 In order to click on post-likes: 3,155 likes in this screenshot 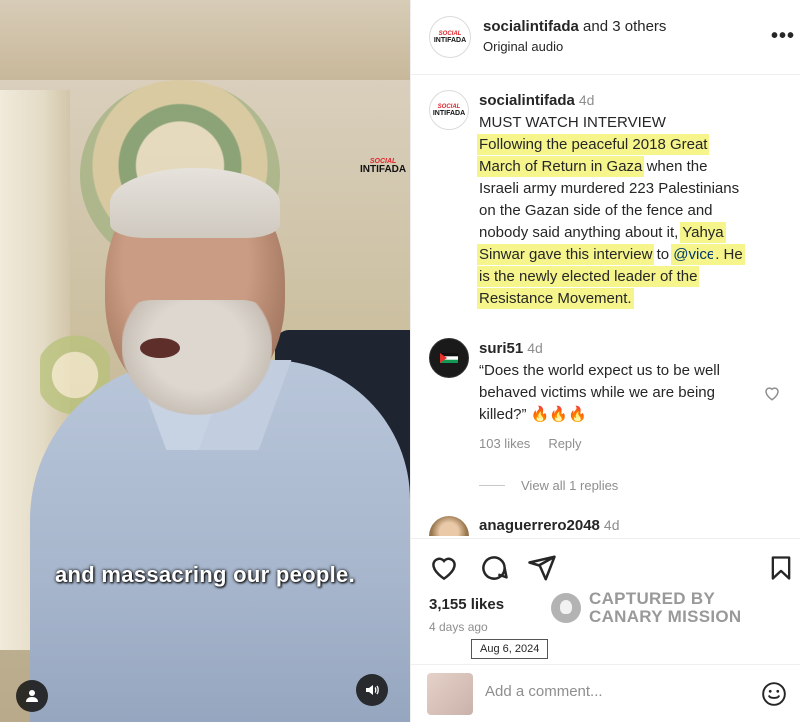, I will do `click(466, 604)`.